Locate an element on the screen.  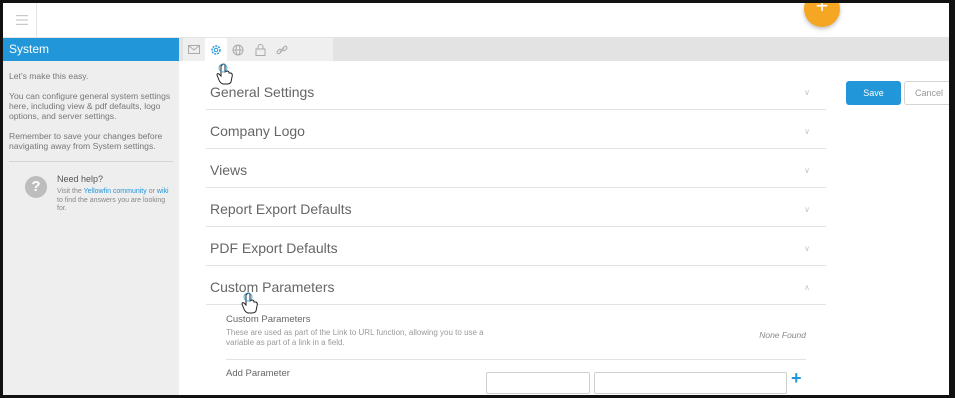
tab-region is located at coordinates (238, 49).